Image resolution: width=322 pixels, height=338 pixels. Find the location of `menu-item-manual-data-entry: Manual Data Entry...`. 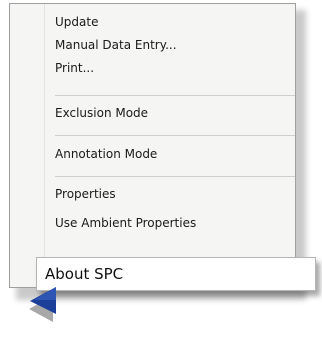

menu-item-manual-data-entry: Manual Data Entry... is located at coordinates (116, 45).